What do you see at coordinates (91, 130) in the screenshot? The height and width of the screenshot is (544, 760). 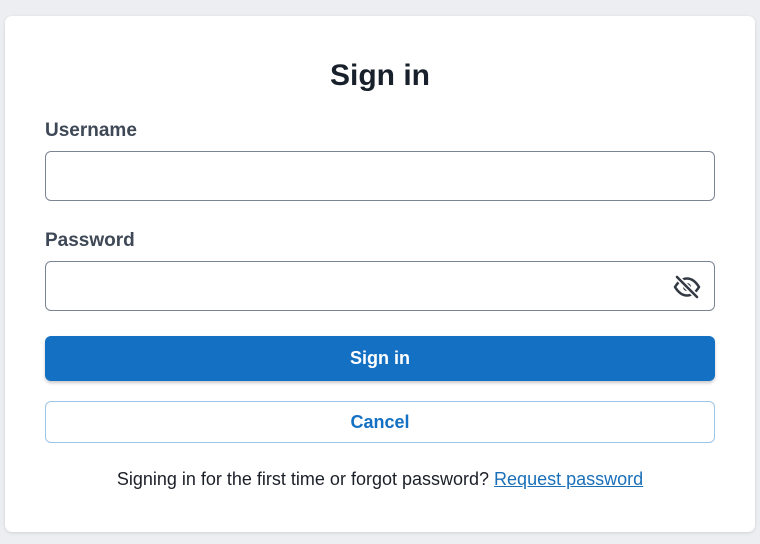 I see `username-label: Username` at bounding box center [91, 130].